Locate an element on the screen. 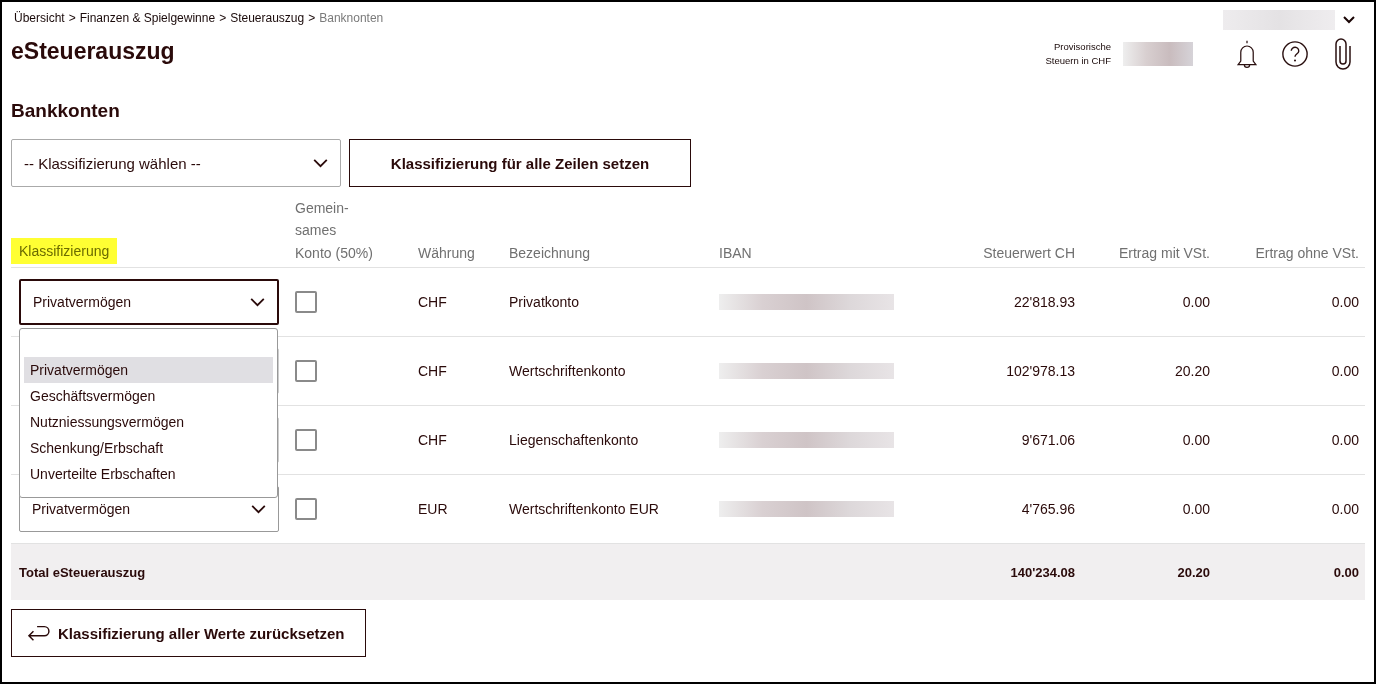 This screenshot has height=684, width=1376. account-name: Liegenschaftenkonto is located at coordinates (574, 440).